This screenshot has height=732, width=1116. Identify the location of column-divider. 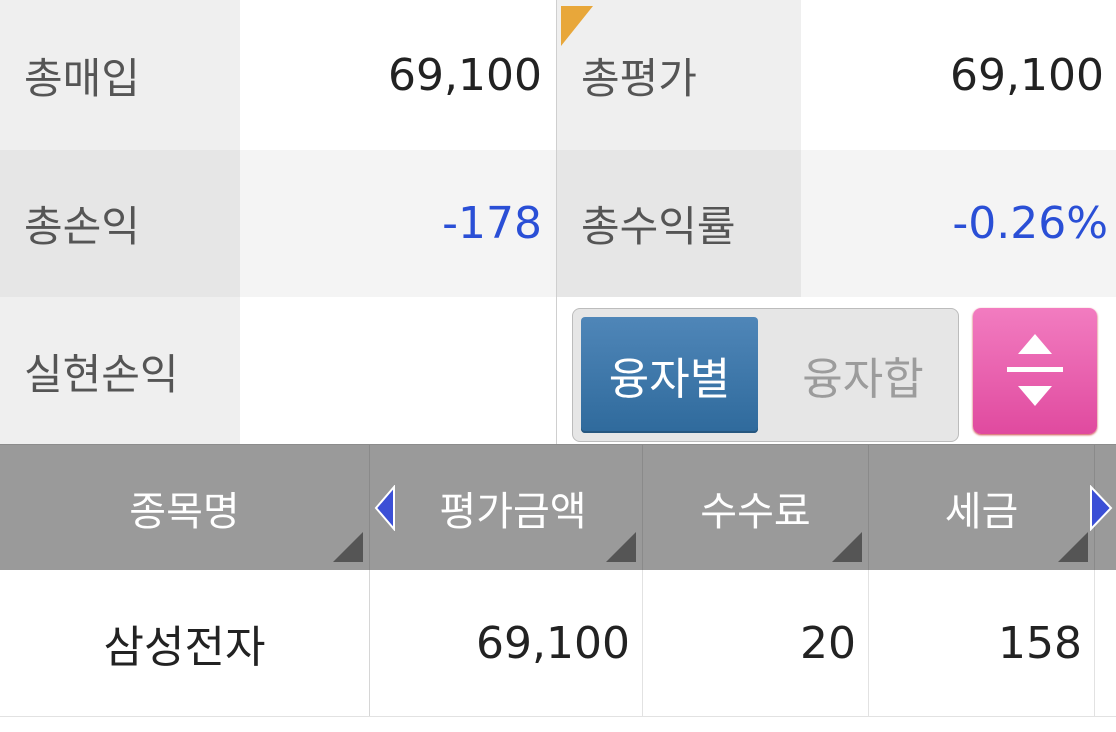
(556, 222).